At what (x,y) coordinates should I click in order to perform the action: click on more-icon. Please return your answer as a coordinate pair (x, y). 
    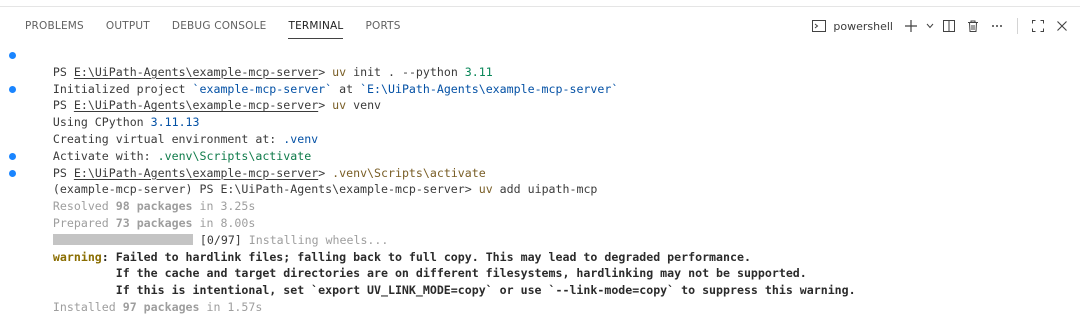
    Looking at the image, I should click on (997, 26).